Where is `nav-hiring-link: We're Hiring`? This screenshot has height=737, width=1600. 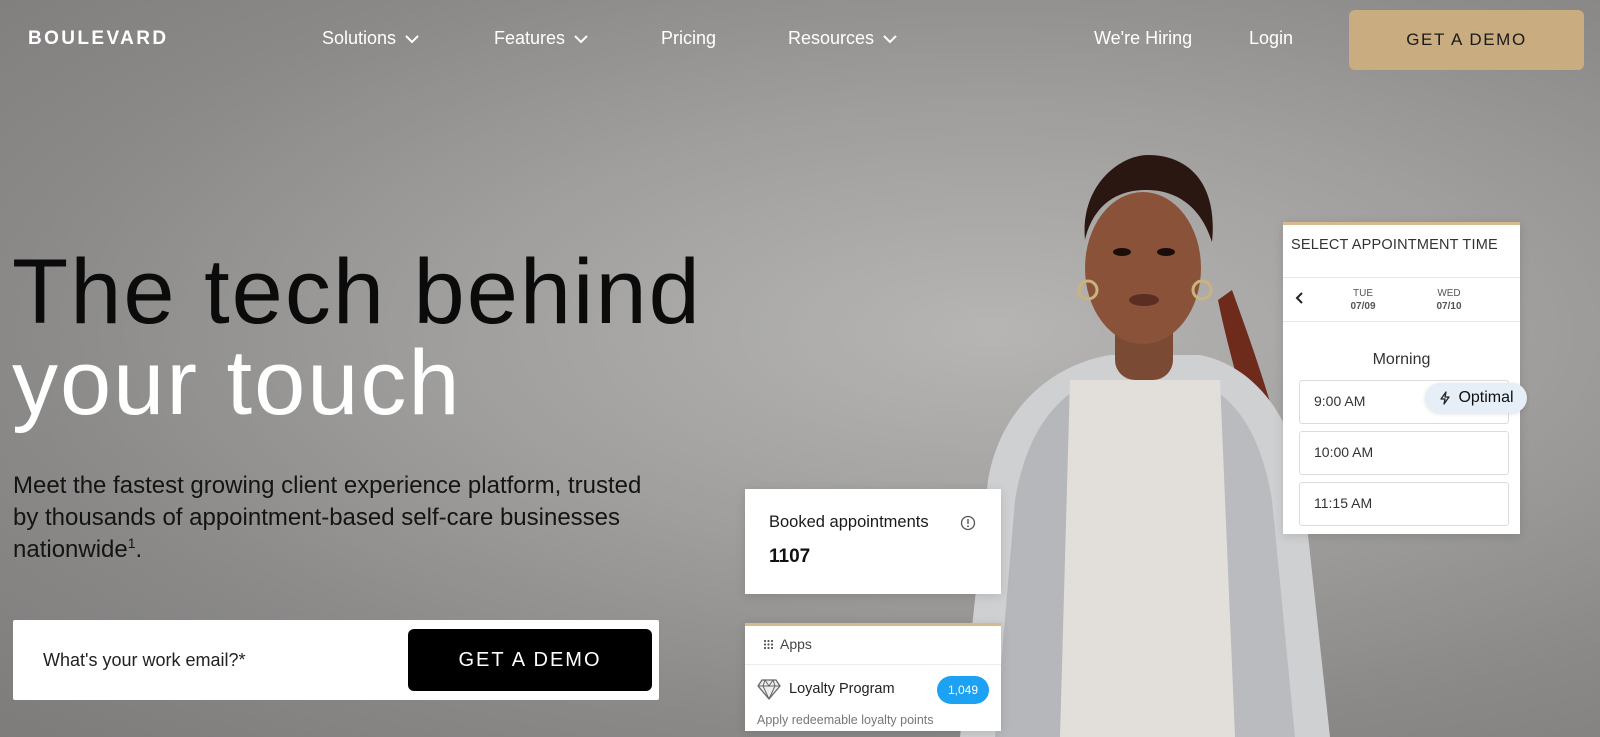 nav-hiring-link: We're Hiring is located at coordinates (1143, 38).